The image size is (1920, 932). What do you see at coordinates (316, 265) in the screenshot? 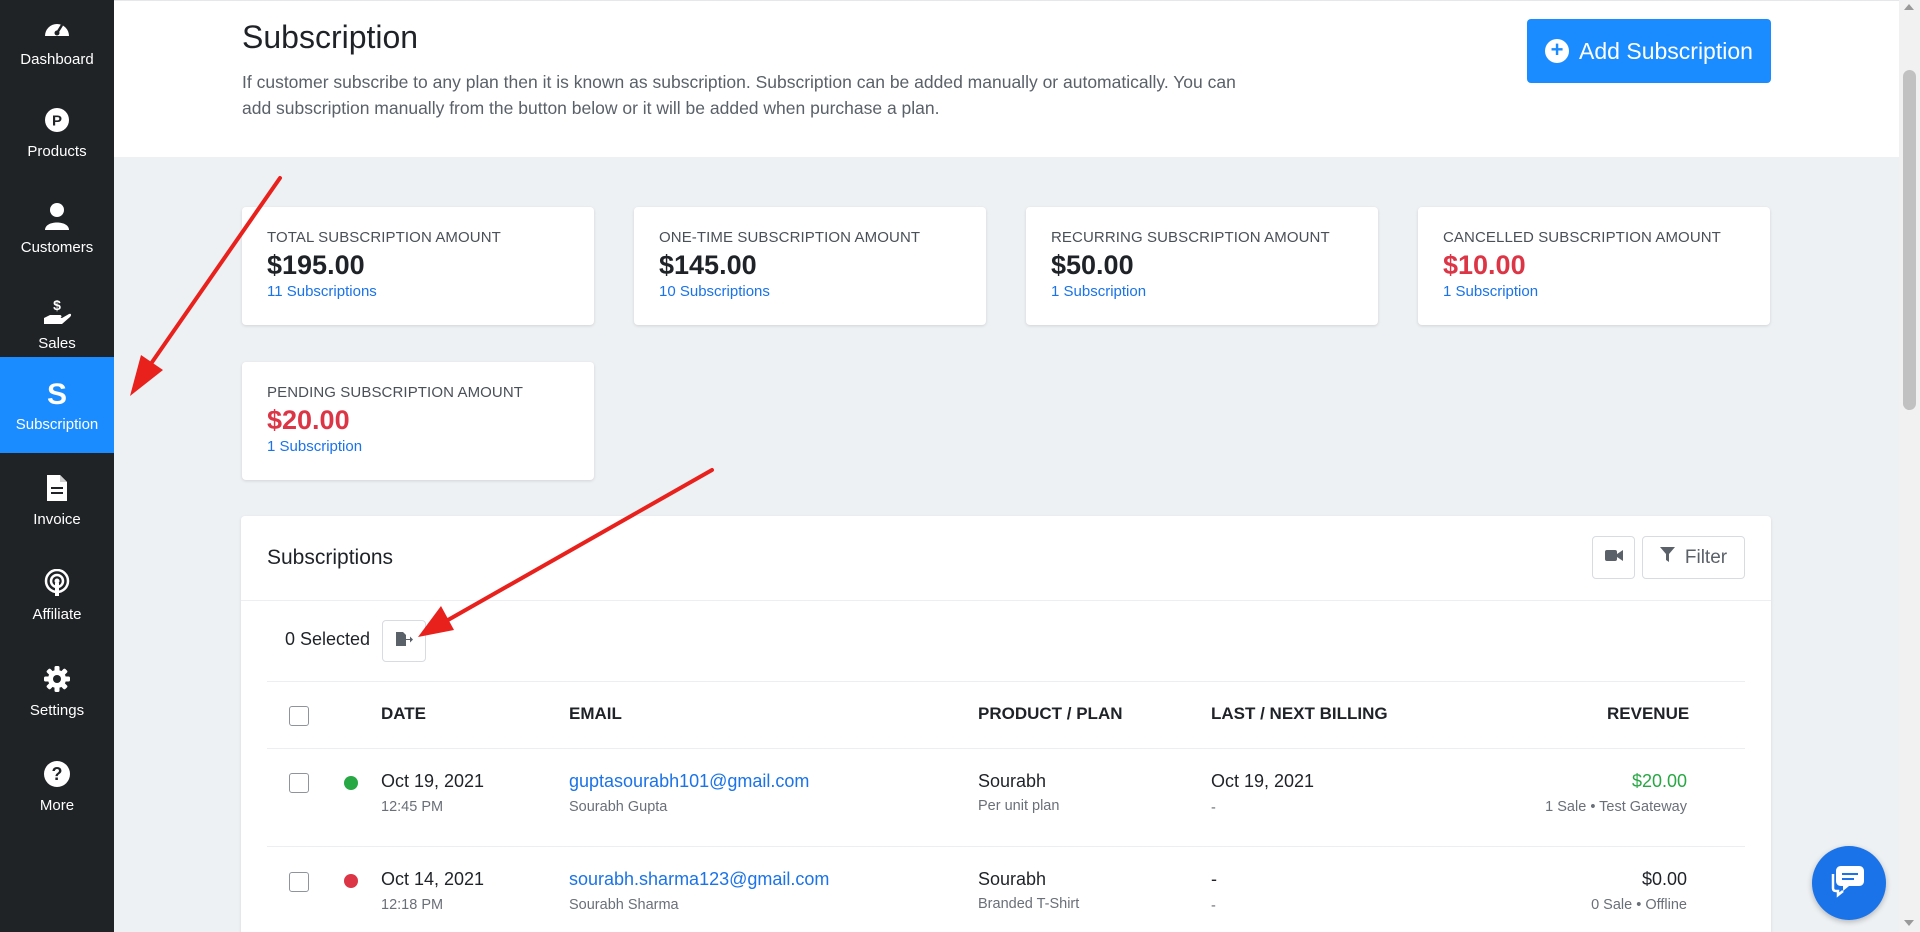
I see `stat-amount: $195.00` at bounding box center [316, 265].